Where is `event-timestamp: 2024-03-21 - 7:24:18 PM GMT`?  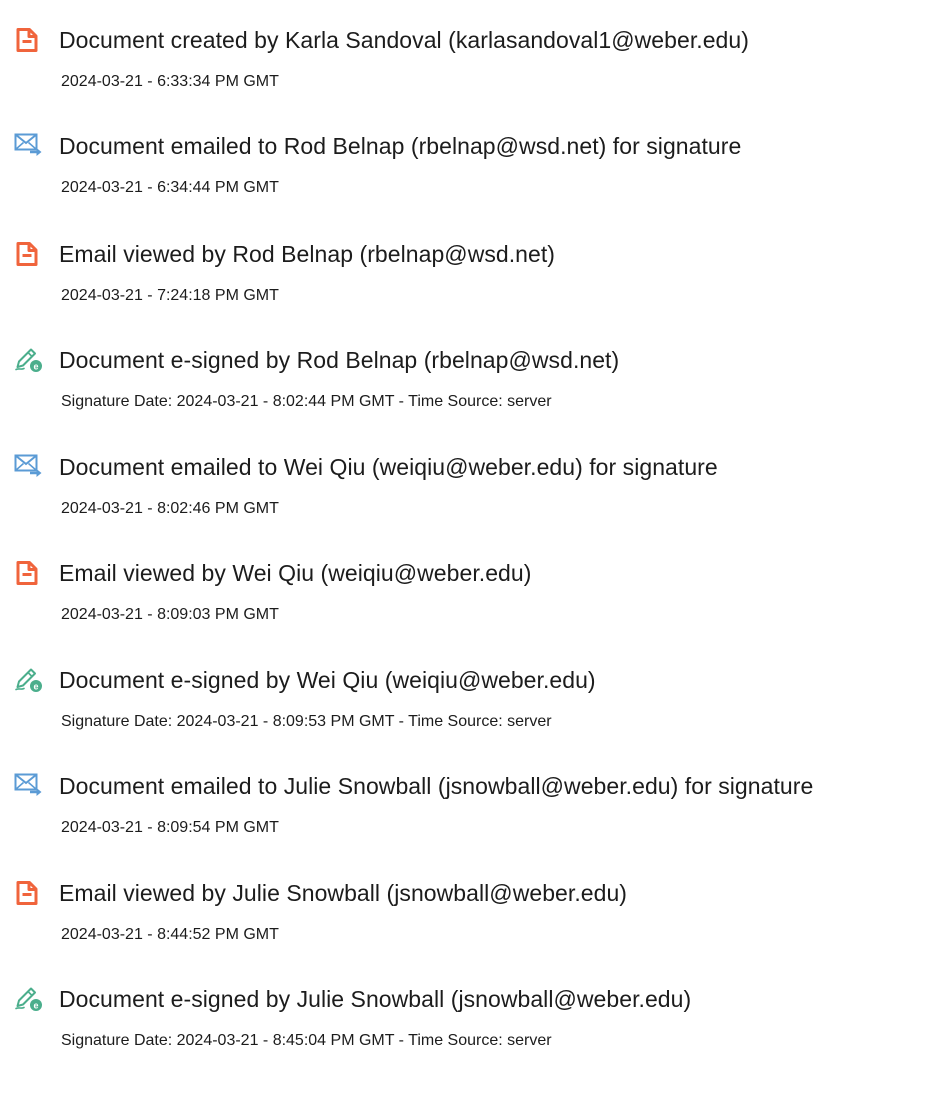
event-timestamp: 2024-03-21 - 7:24:18 PM GMT is located at coordinates (170, 295).